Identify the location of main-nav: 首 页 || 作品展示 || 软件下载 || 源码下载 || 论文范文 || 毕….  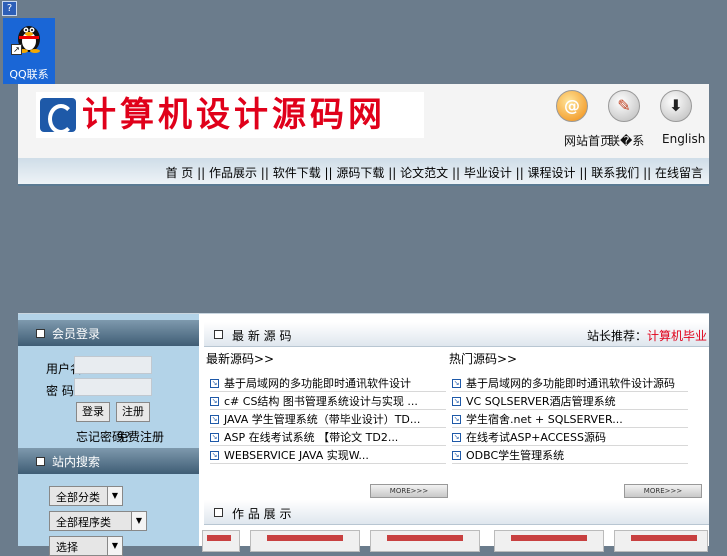
(363, 172).